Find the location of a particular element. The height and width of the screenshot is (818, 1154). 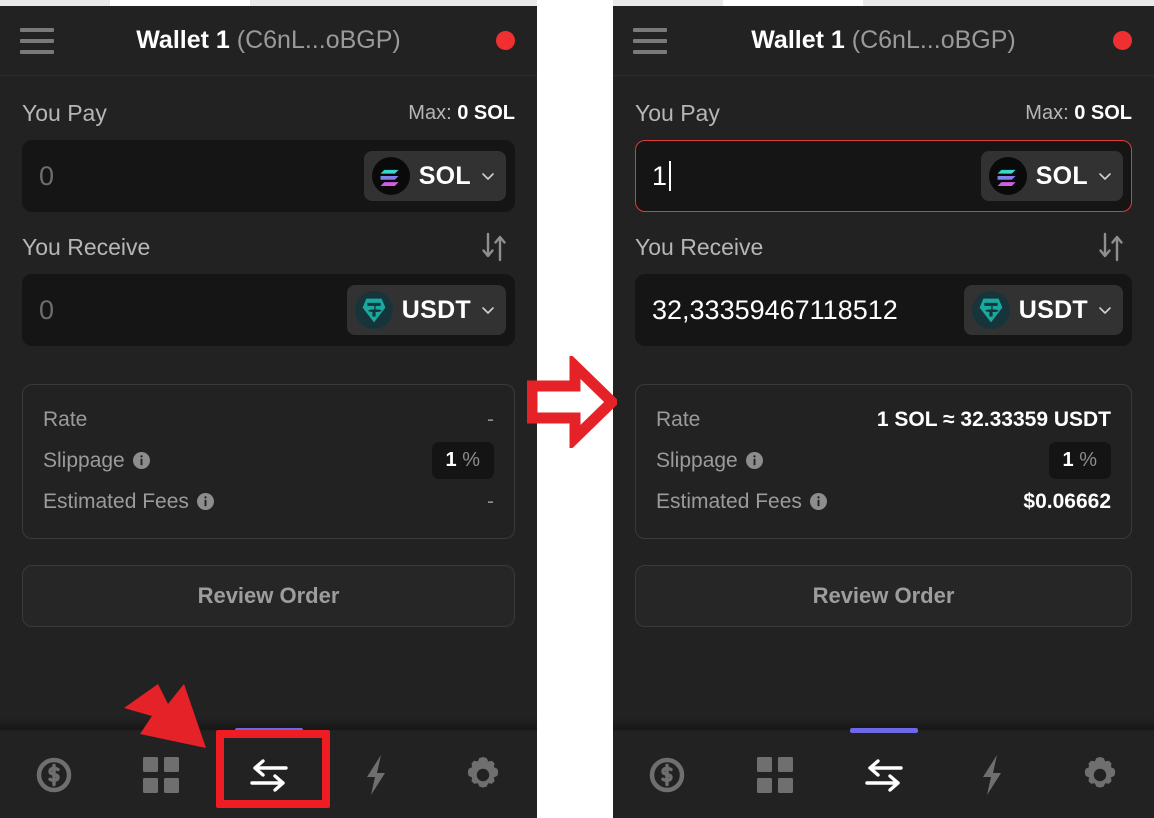

you-receive-input-box: 32,33359467118512 USDT is located at coordinates (883, 310).